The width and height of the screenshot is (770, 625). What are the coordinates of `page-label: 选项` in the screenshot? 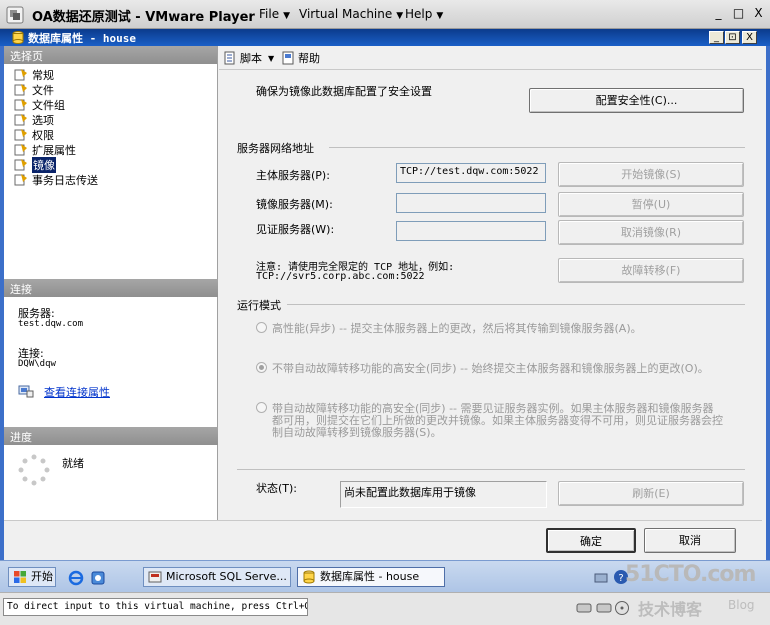 It's located at (43, 120).